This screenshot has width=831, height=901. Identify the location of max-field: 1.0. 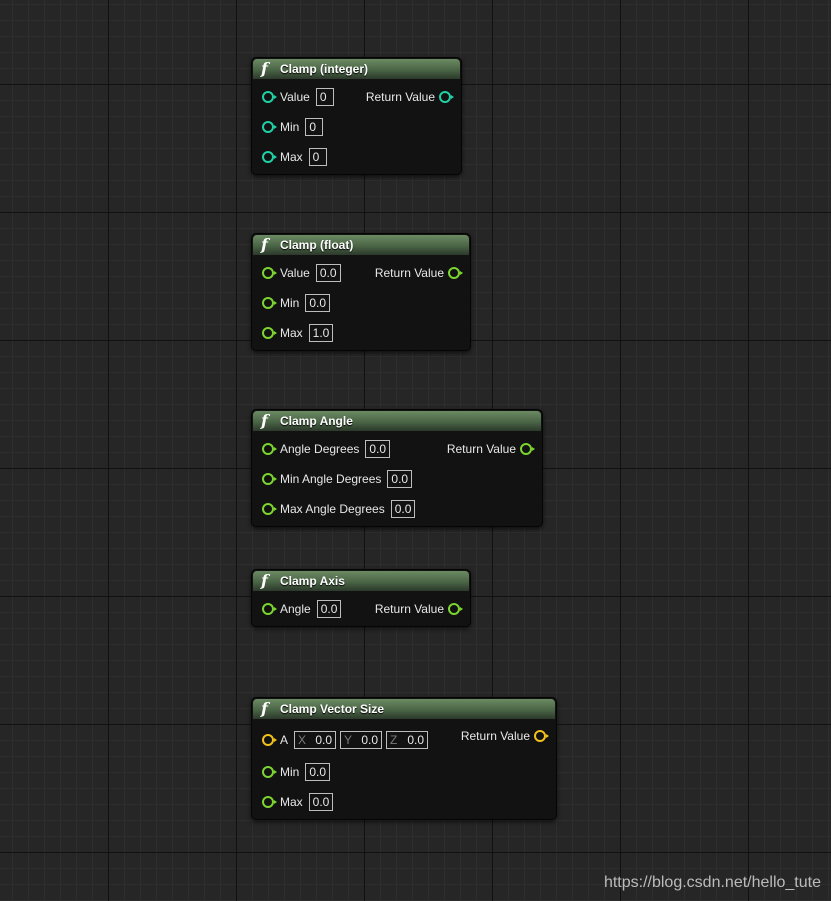
(321, 333).